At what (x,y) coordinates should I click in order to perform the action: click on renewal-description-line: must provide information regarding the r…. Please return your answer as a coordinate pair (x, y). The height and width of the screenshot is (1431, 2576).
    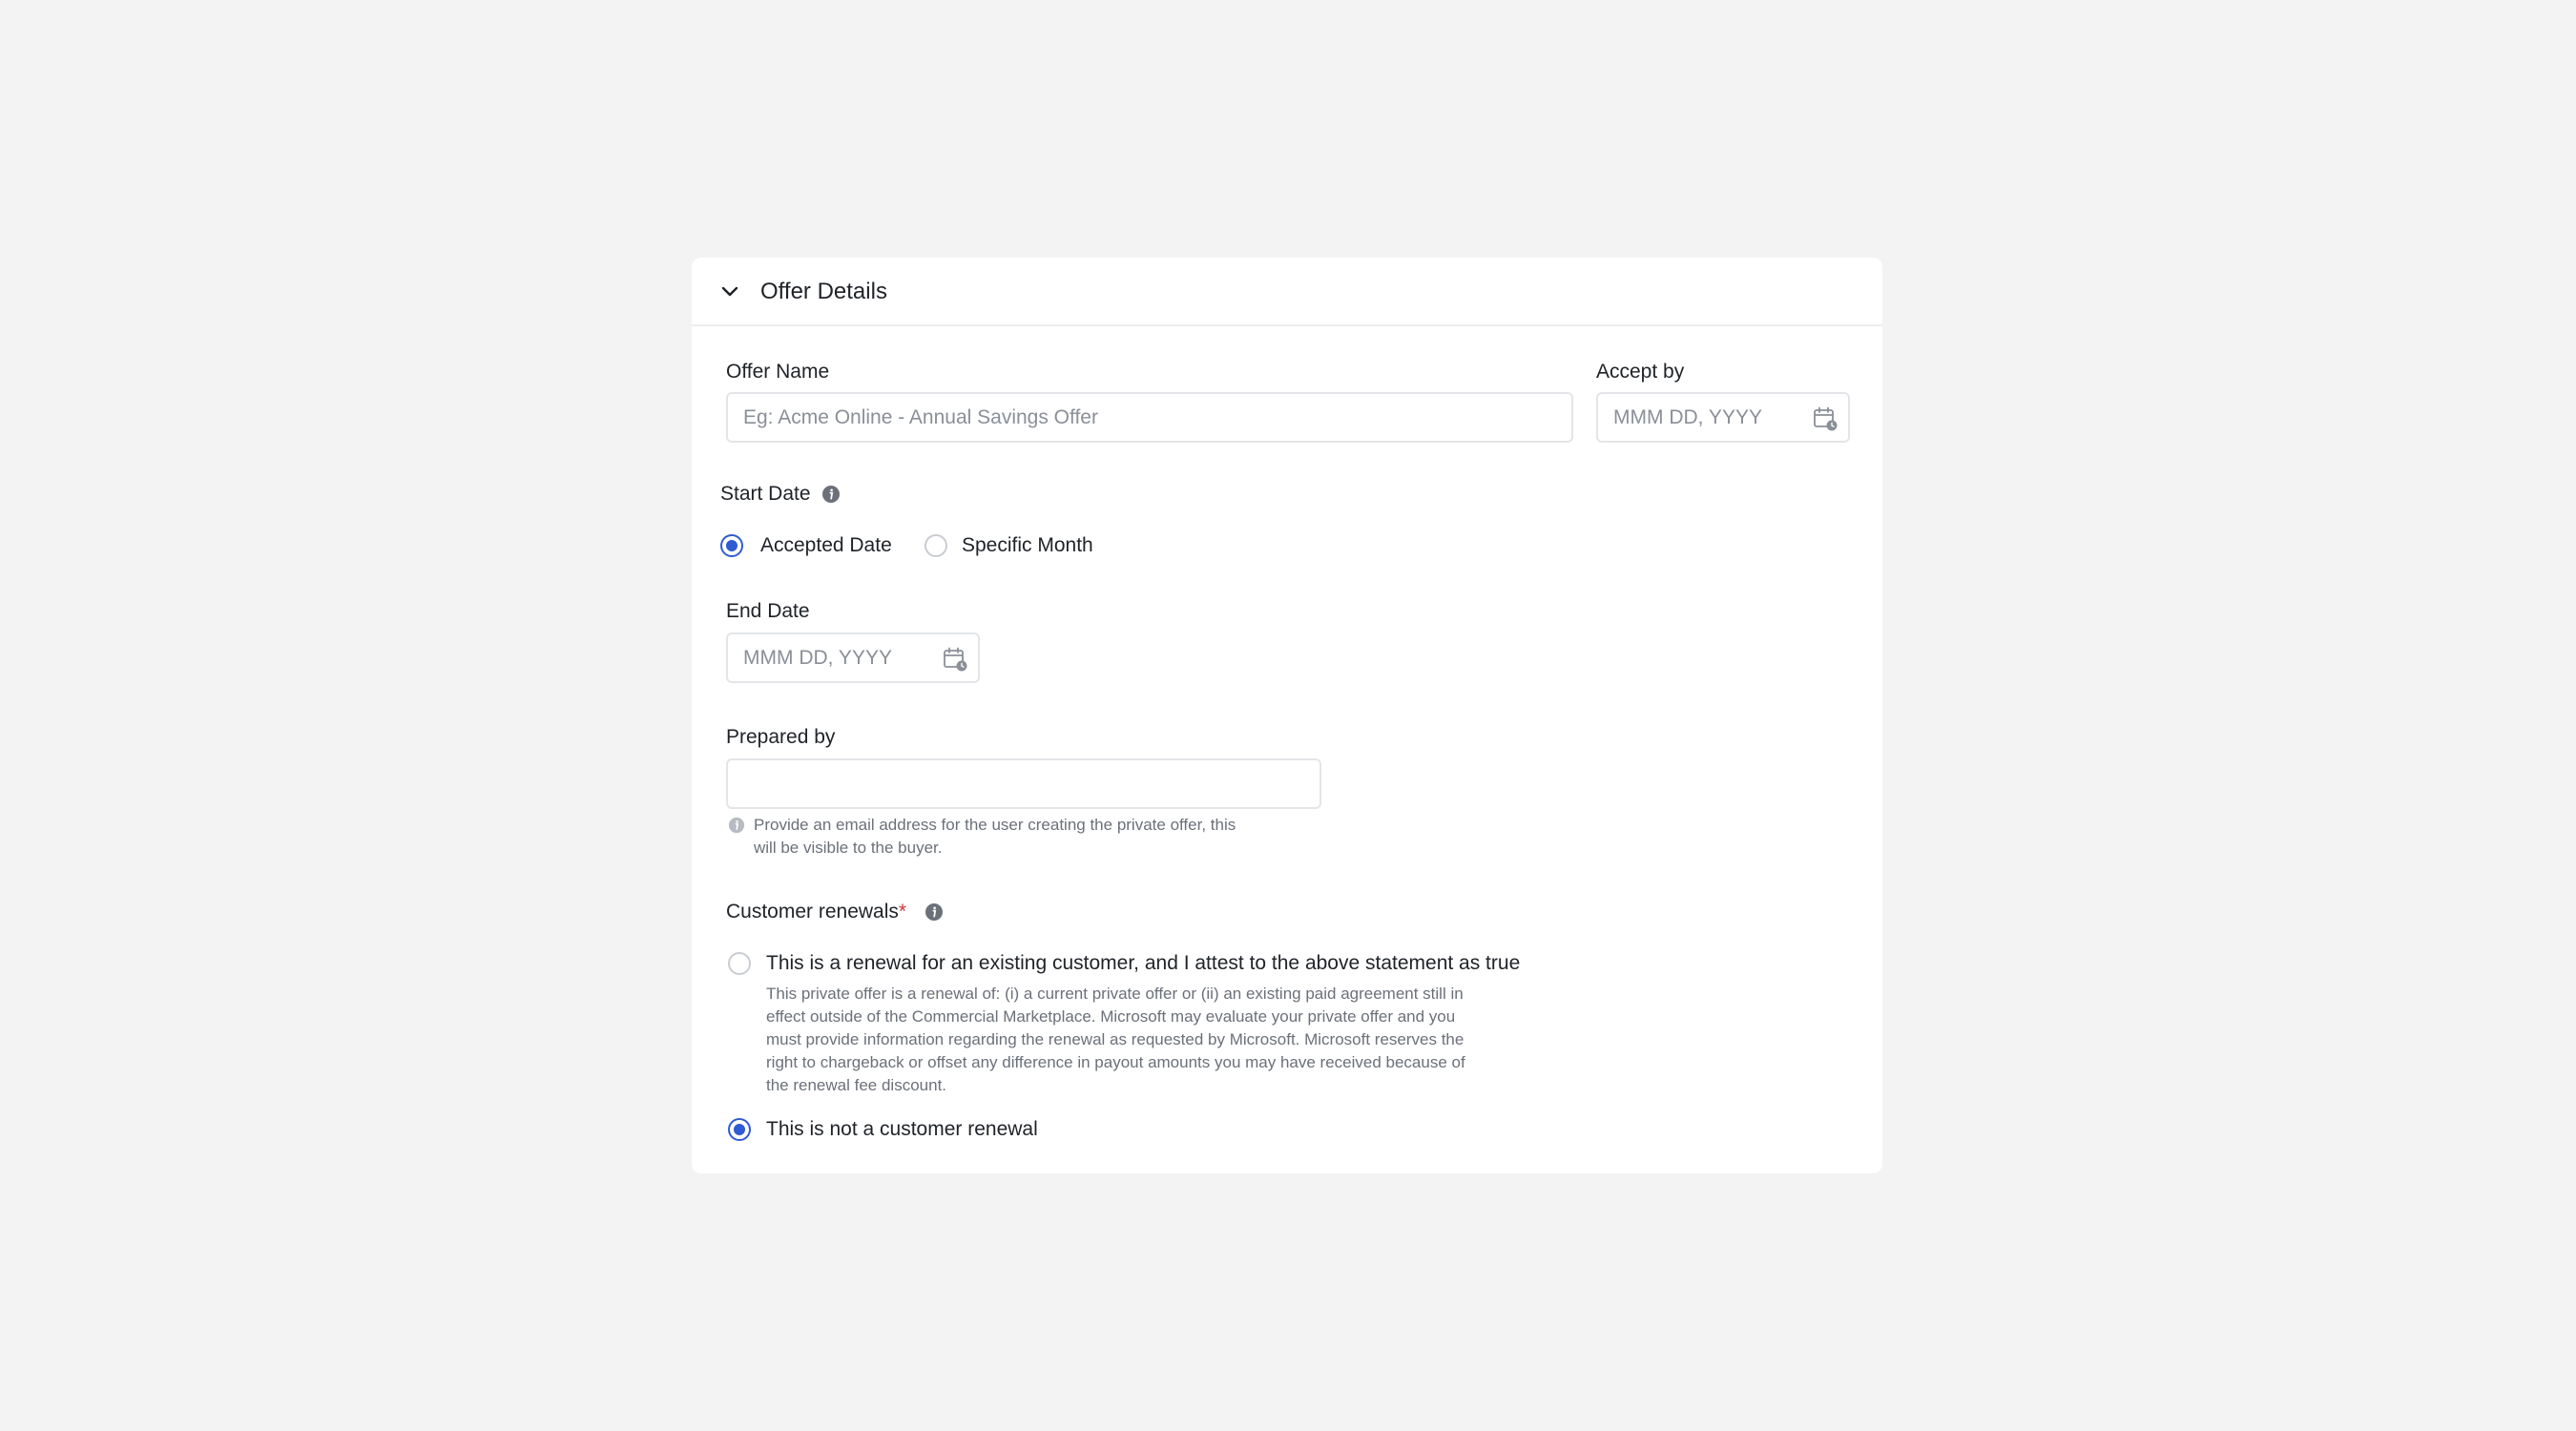
    Looking at the image, I should click on (1115, 1039).